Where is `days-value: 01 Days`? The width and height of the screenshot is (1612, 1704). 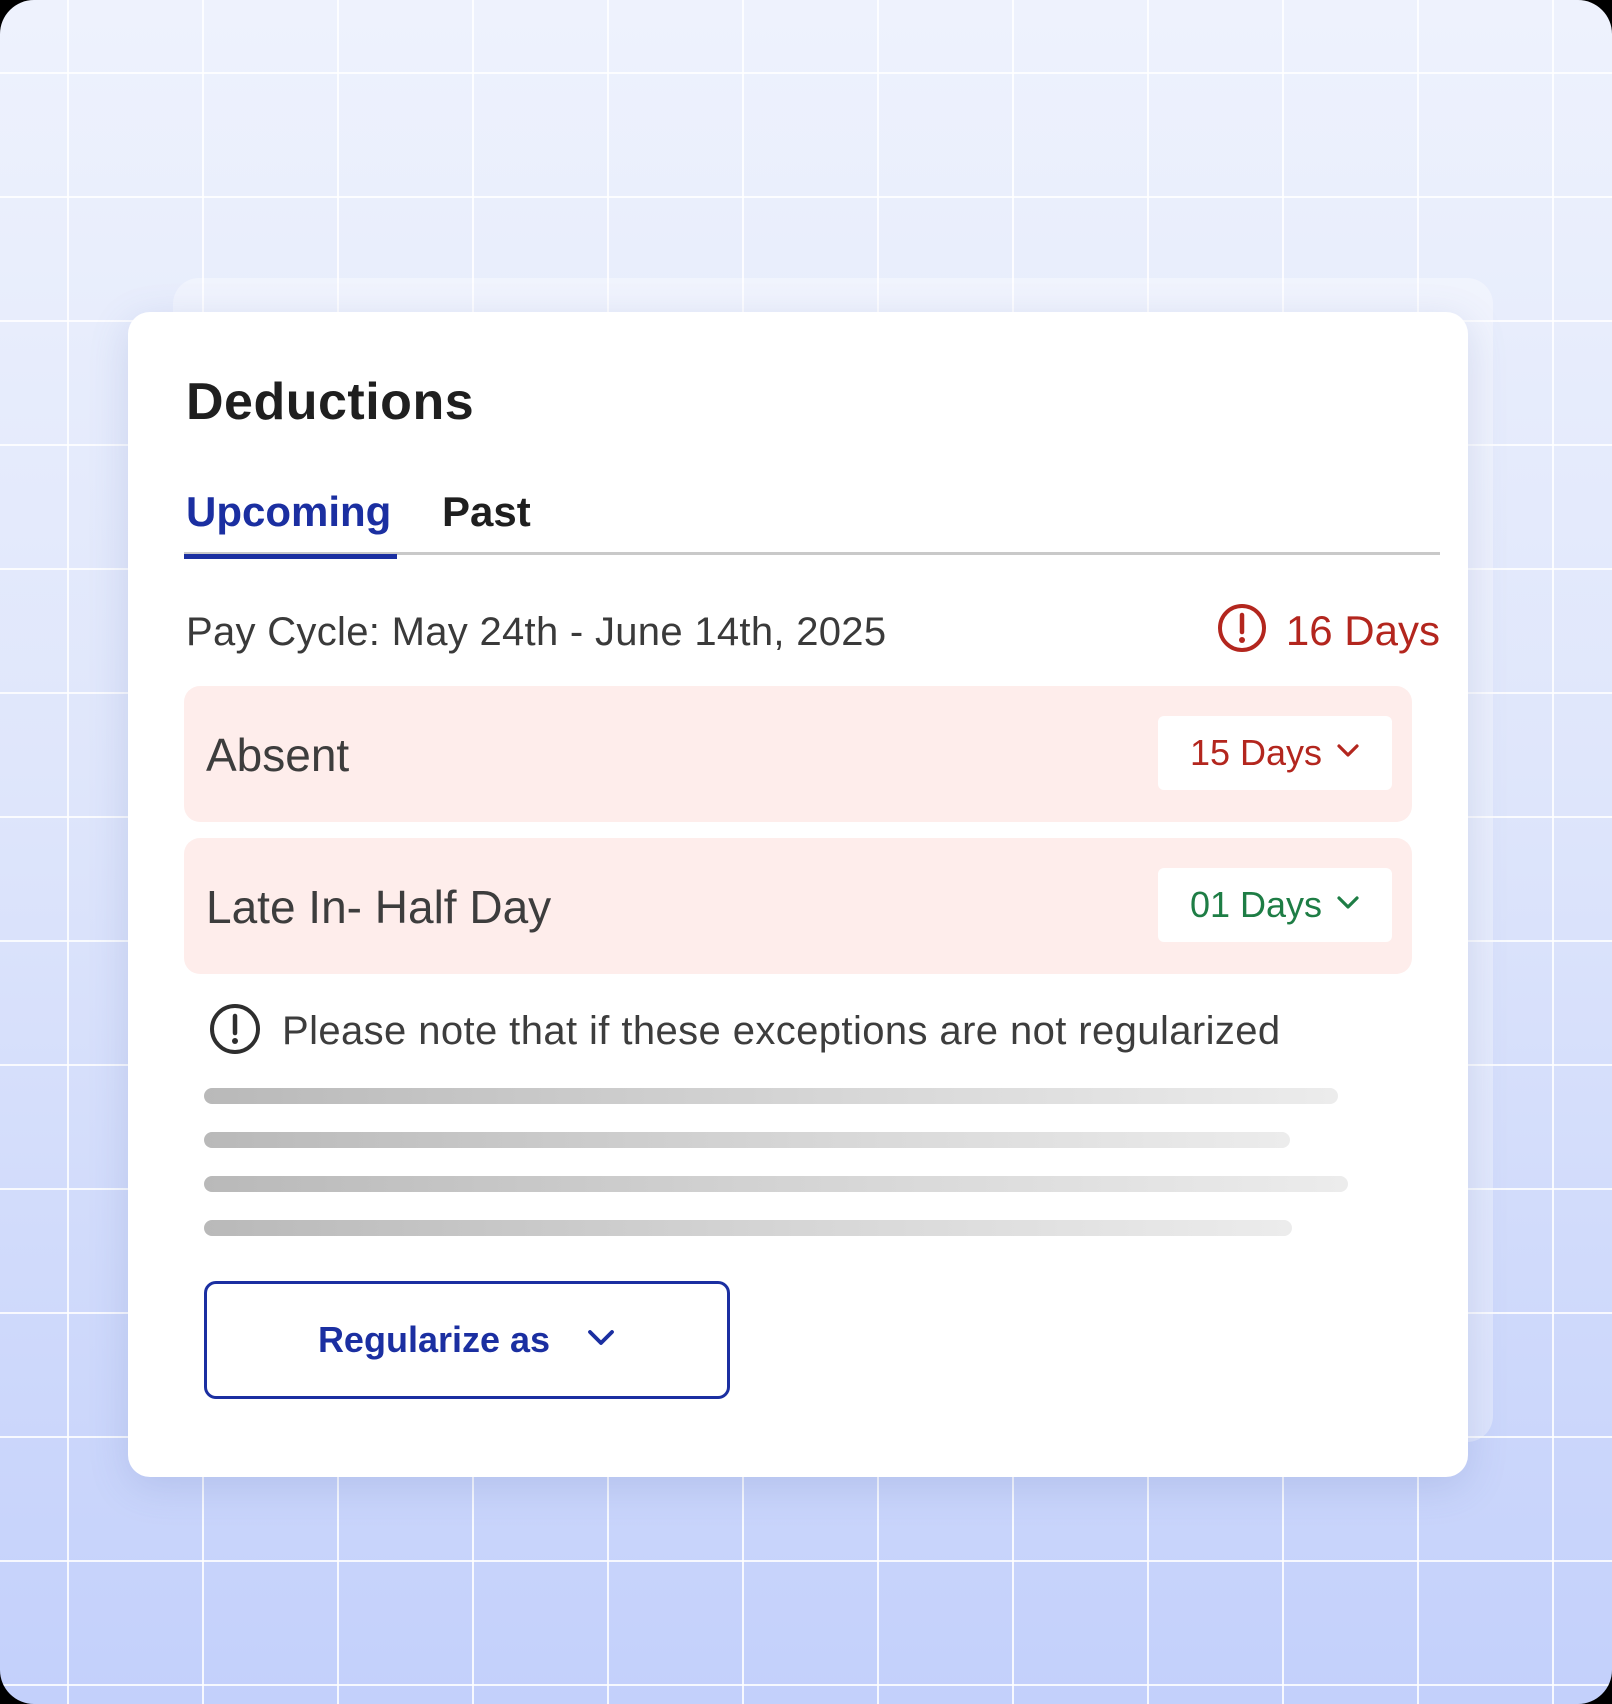 days-value: 01 Days is located at coordinates (1256, 904).